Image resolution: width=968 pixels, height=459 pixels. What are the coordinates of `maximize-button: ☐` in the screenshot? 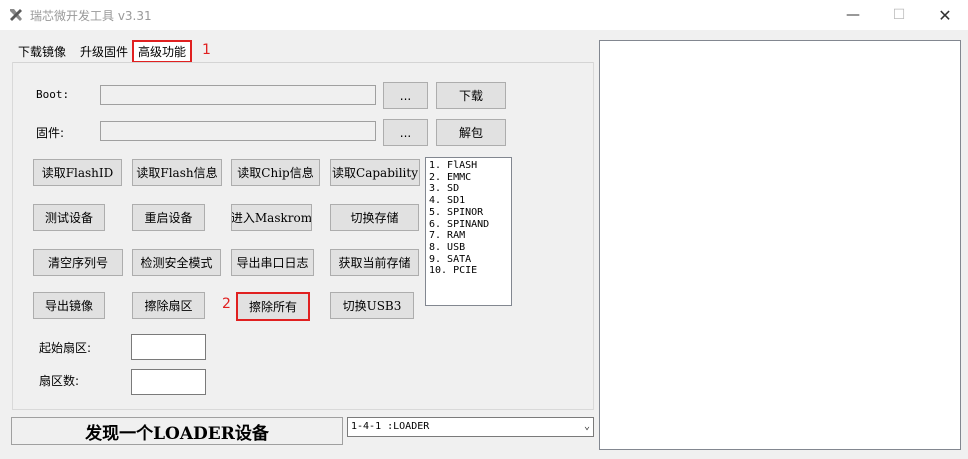 It's located at (899, 15).